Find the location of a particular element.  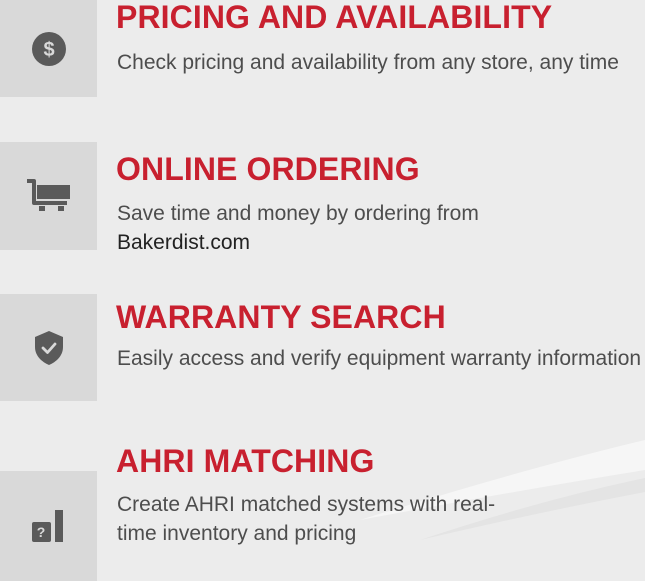

shield-check-icon is located at coordinates (49, 348).